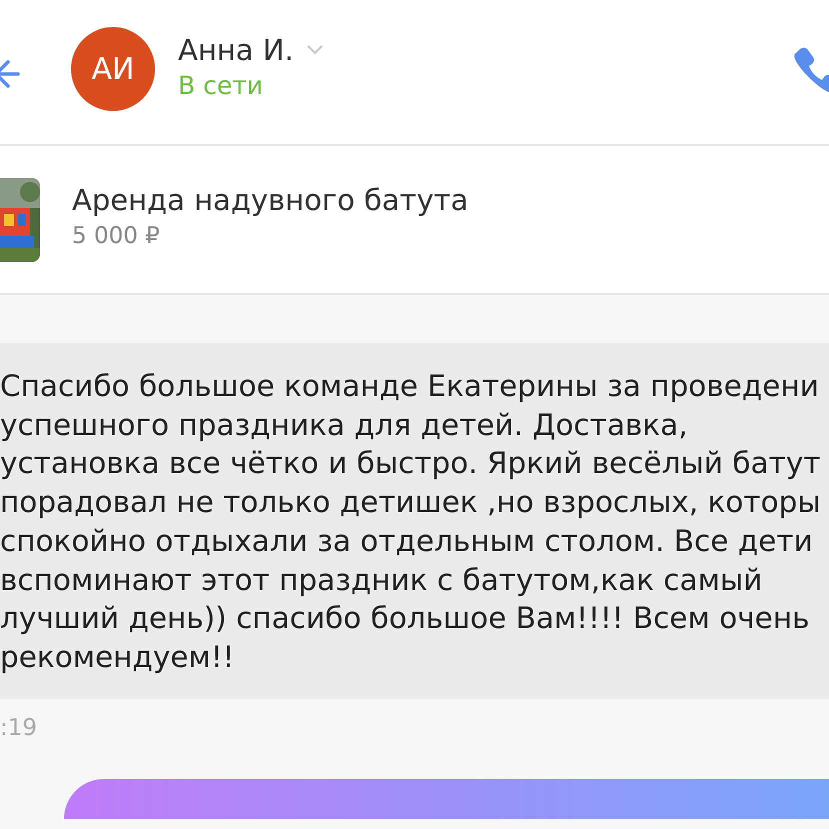 The height and width of the screenshot is (829, 829). Describe the element at coordinates (407, 541) in the screenshot. I see `message-text: спокойно отдыхали за отдельным столом. Все дети` at that location.